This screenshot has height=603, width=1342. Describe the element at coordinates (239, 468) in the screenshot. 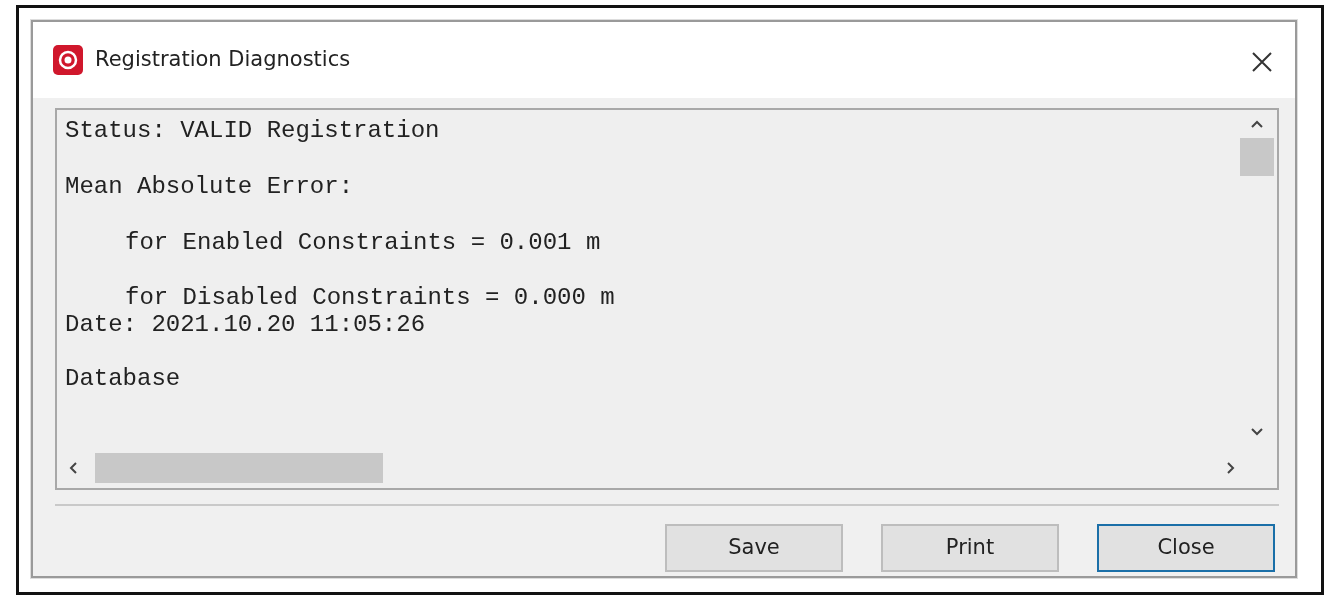

I see `horizontal-scroll-thumb` at that location.